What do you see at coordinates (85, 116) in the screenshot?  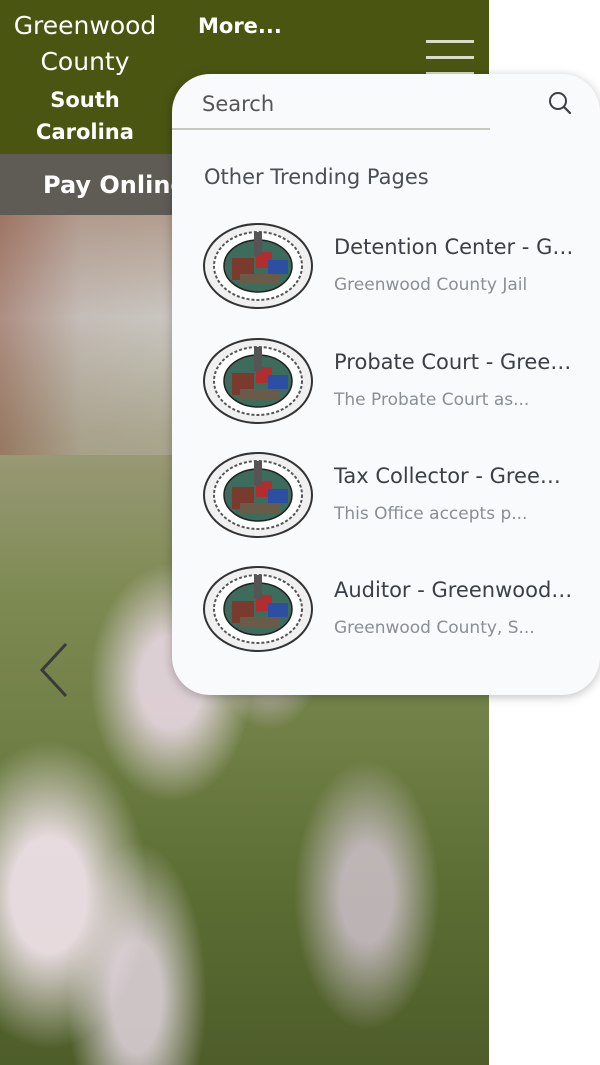 I see `state-name: South Carolina` at bounding box center [85, 116].